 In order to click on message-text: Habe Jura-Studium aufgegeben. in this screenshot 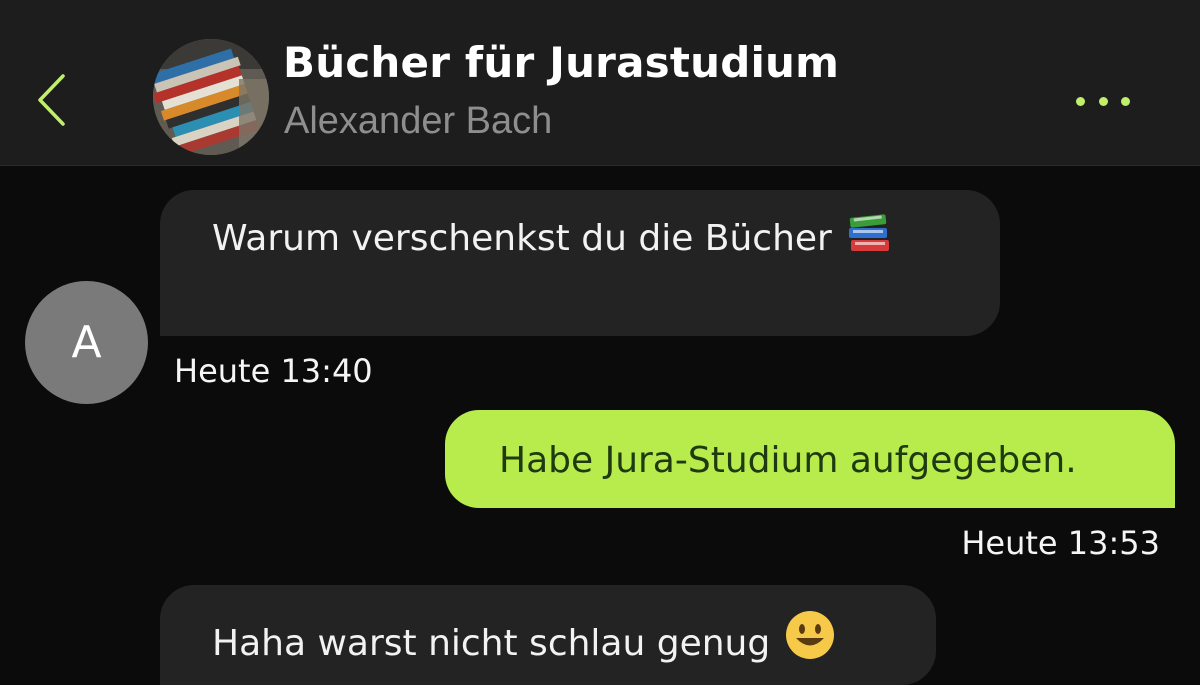, I will do `click(788, 460)`.